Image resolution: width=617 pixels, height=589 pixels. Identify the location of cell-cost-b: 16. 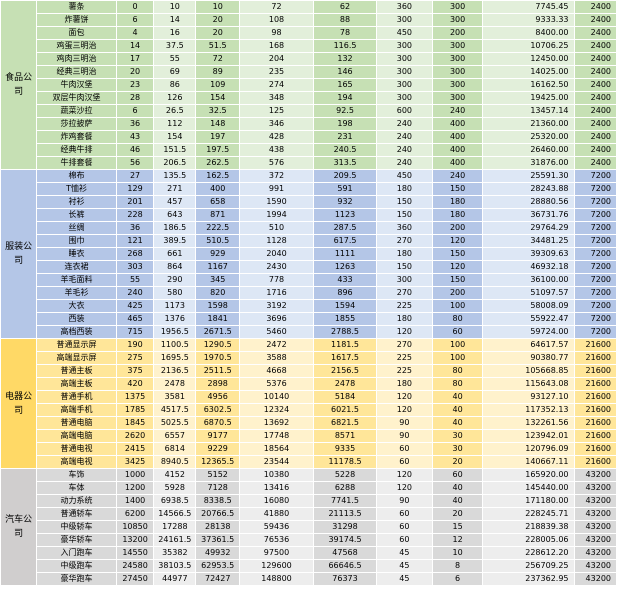
(175, 33).